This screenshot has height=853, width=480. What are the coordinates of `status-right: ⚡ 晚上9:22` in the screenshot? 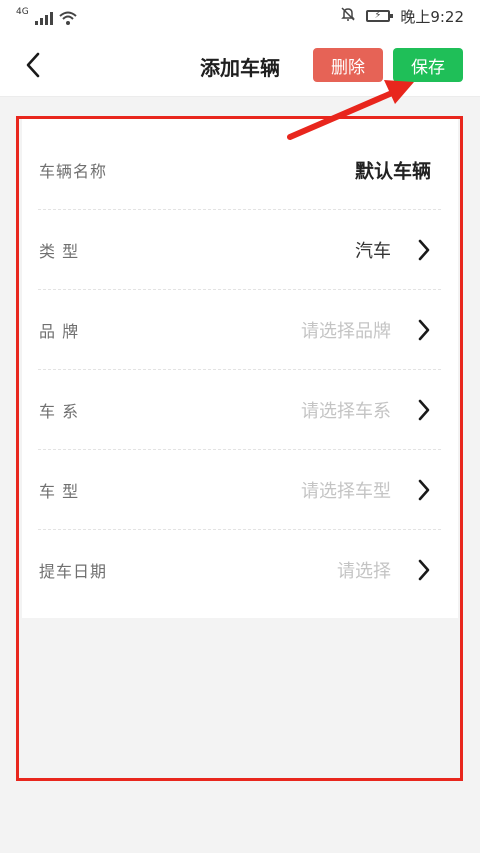 It's located at (402, 16).